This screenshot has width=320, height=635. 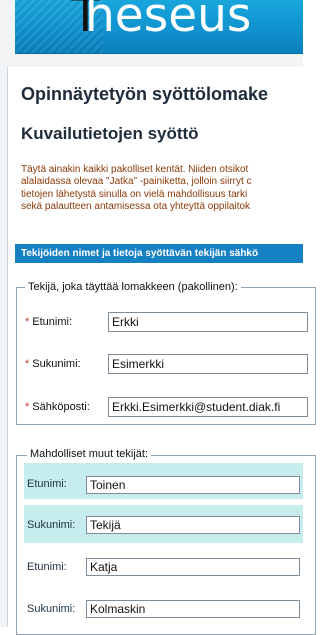 I want to click on header-banner: T heseus, so click(x=151, y=33).